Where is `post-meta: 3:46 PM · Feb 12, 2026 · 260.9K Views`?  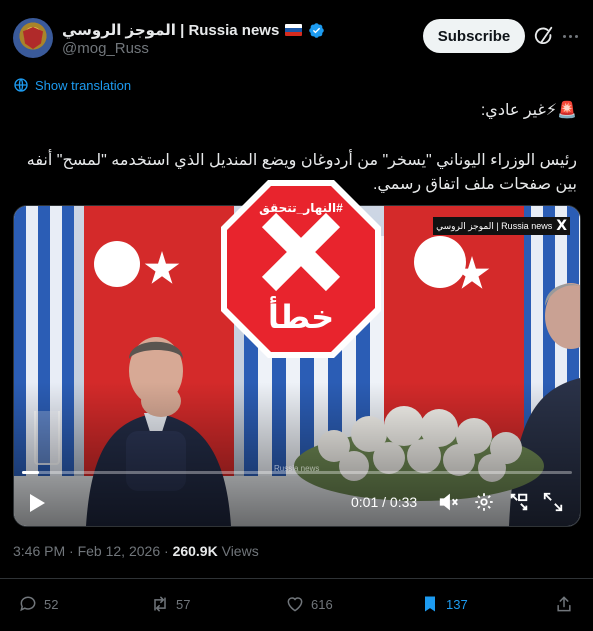
post-meta: 3:46 PM · Feb 12, 2026 · 260.9K Views is located at coordinates (136, 551).